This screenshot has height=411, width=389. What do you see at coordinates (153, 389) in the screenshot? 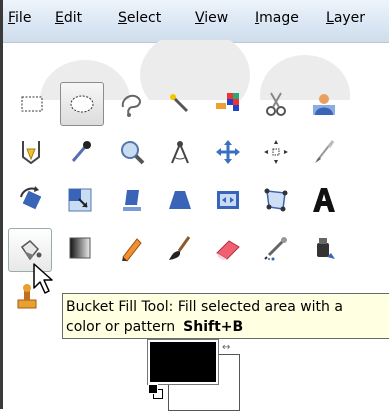
I see `default-colors-icon` at bounding box center [153, 389].